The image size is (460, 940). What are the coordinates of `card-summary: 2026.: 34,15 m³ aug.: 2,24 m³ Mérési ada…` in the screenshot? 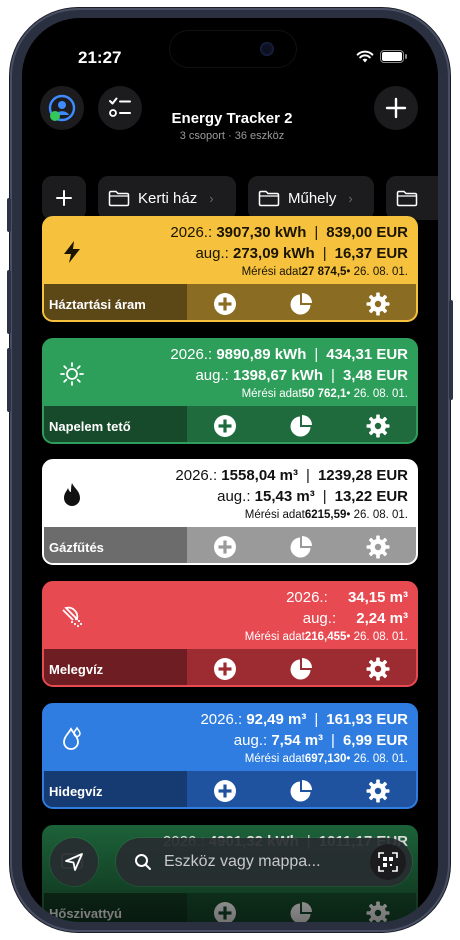 It's located at (230, 615).